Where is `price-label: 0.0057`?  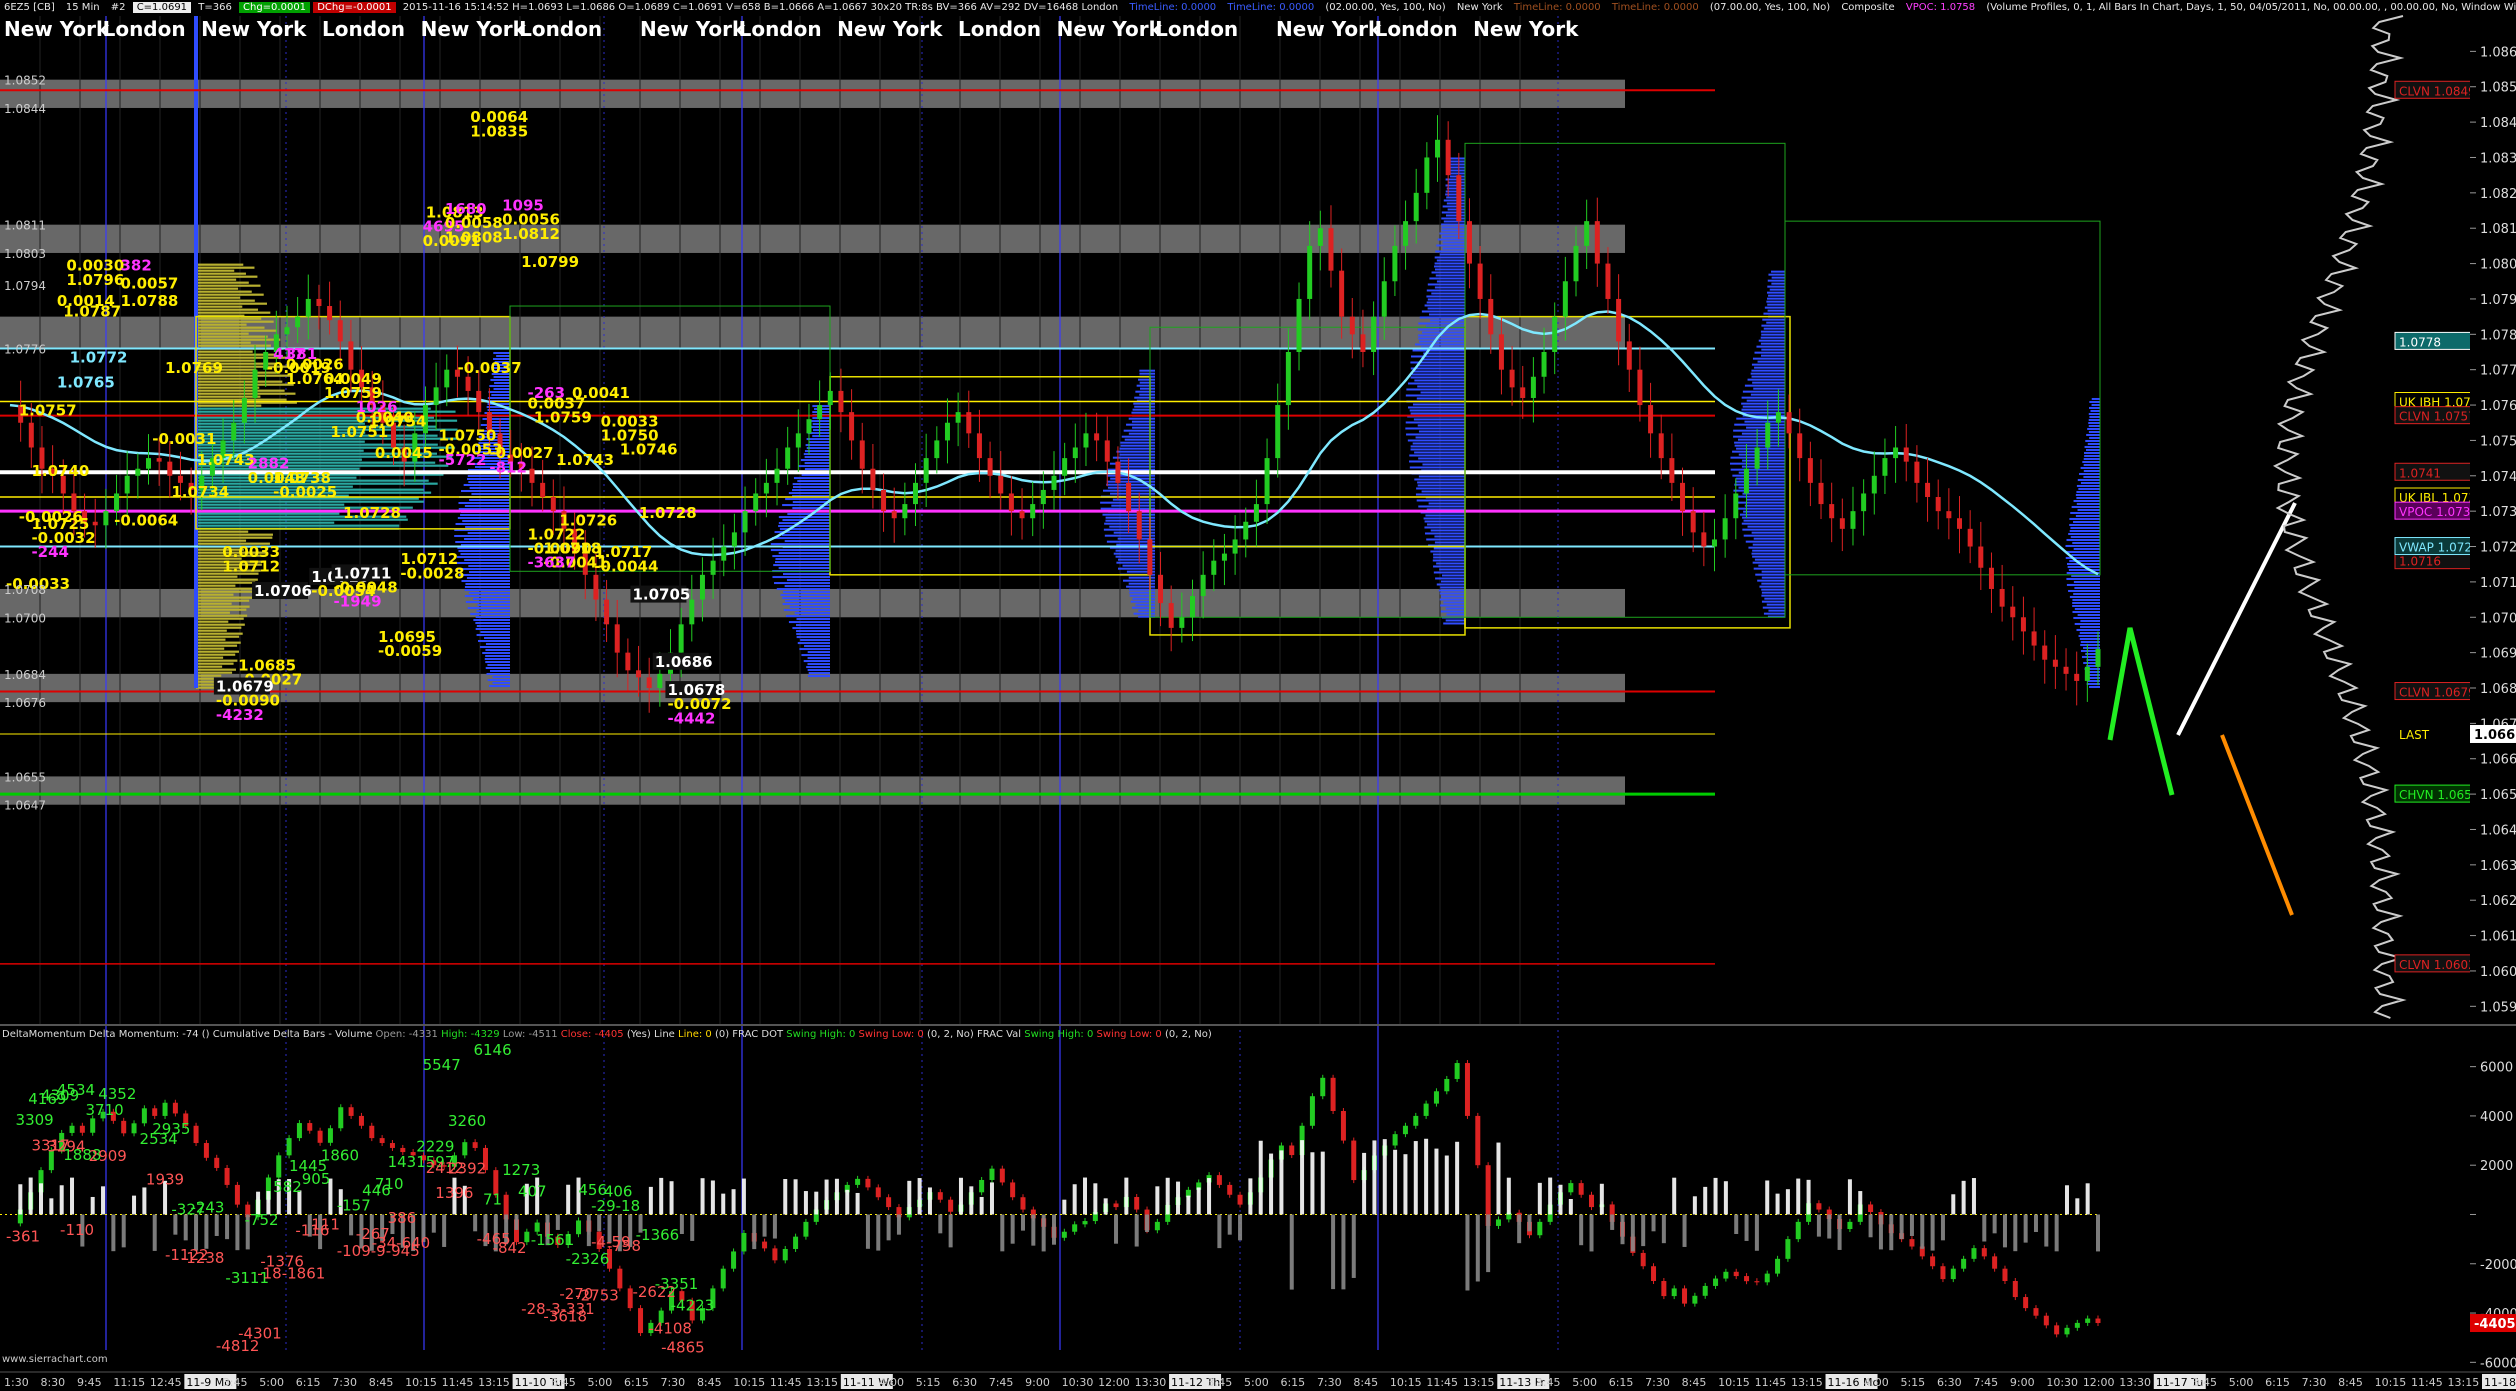 price-label: 0.0057 is located at coordinates (149, 283).